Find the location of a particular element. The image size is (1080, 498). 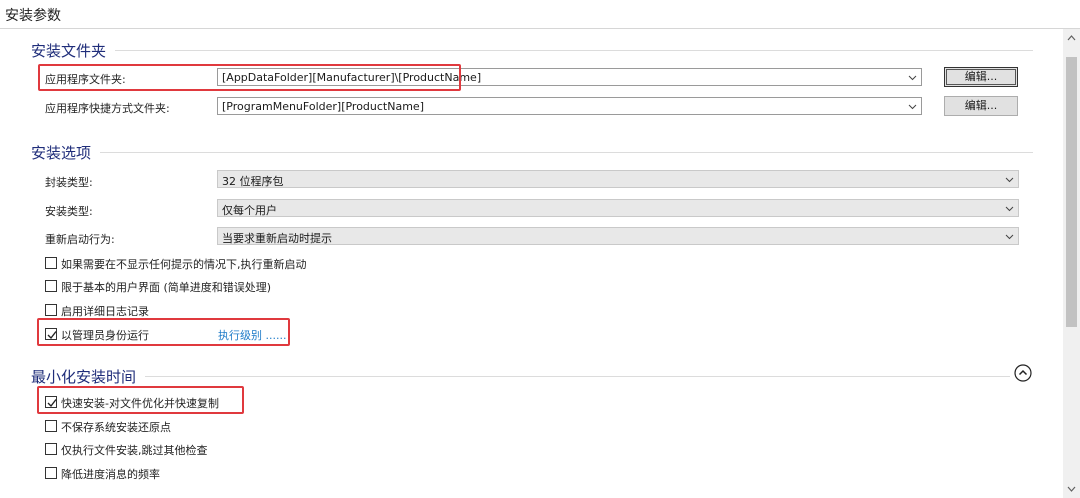

window-titlebar: 安装参数 is located at coordinates (540, 14).